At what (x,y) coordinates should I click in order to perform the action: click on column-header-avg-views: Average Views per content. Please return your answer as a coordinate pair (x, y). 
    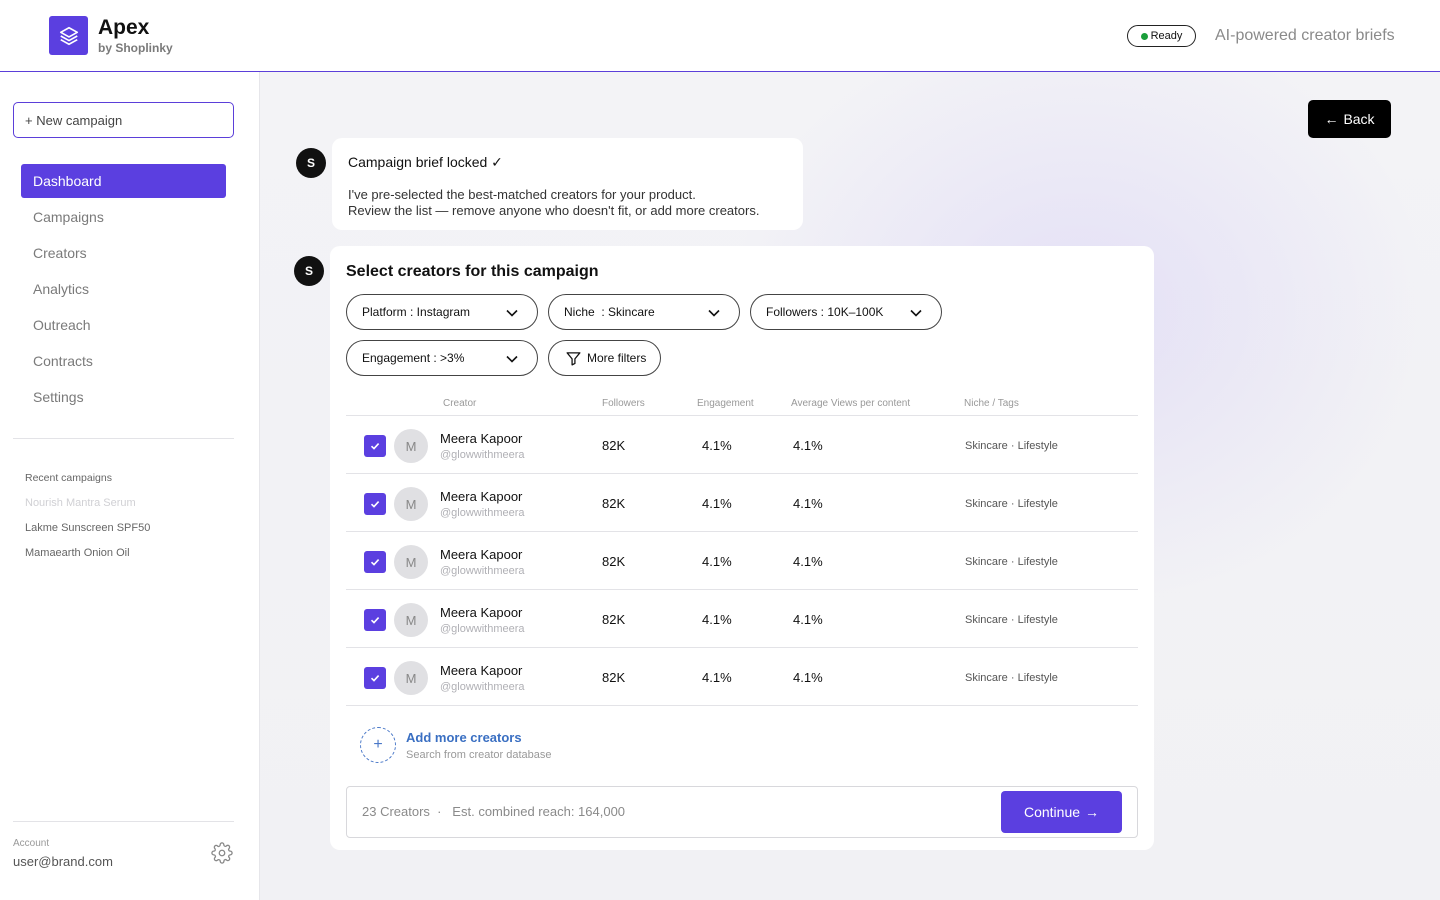
    Looking at the image, I should click on (851, 403).